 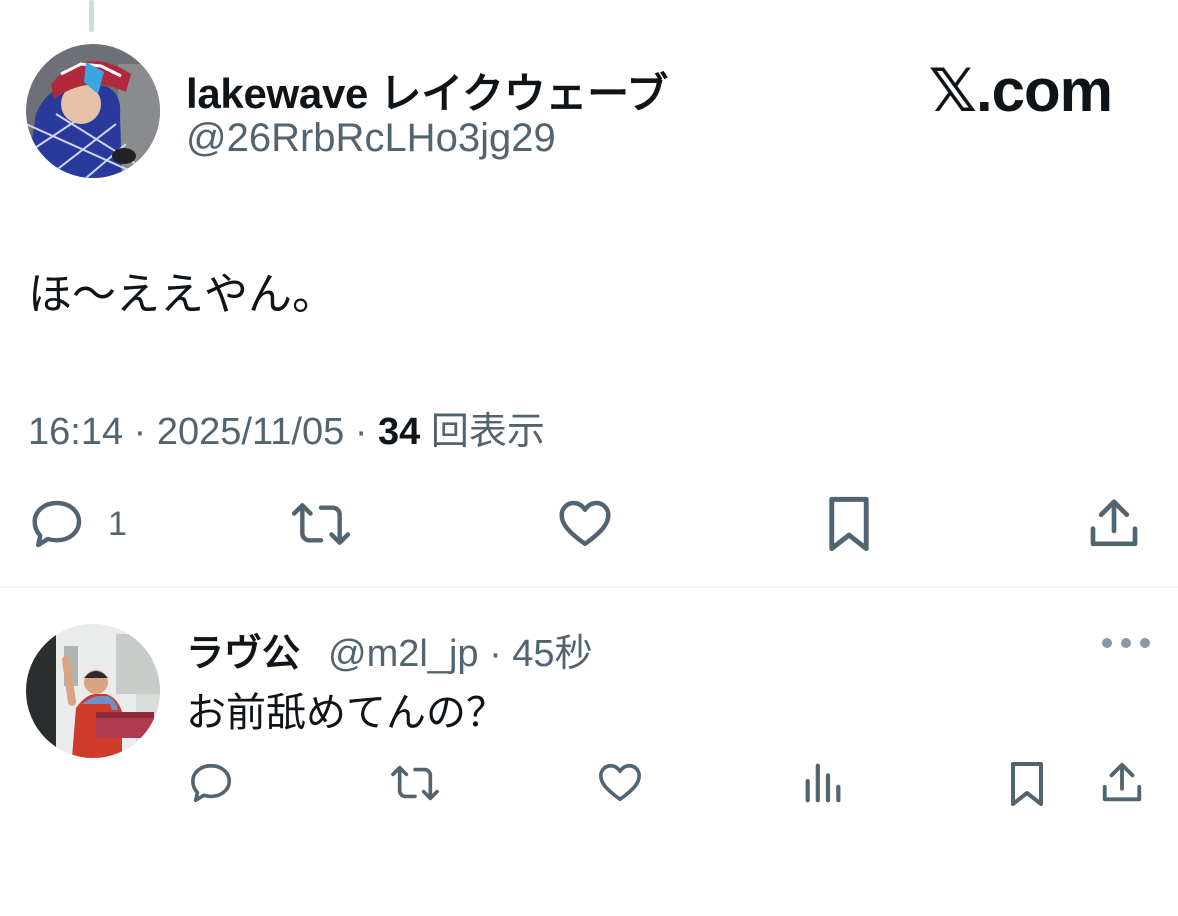 I want to click on reply-share-button, so click(x=1122, y=783).